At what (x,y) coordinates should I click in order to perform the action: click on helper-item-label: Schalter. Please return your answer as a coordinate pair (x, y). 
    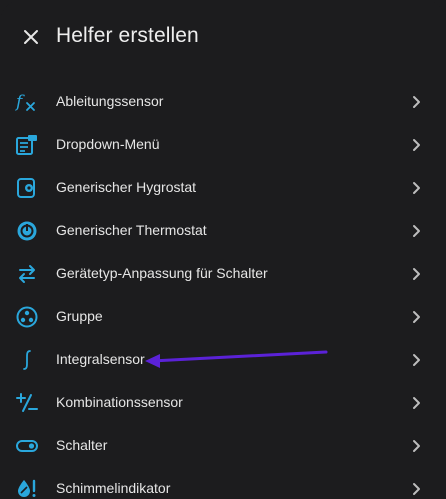
    Looking at the image, I should click on (82, 445).